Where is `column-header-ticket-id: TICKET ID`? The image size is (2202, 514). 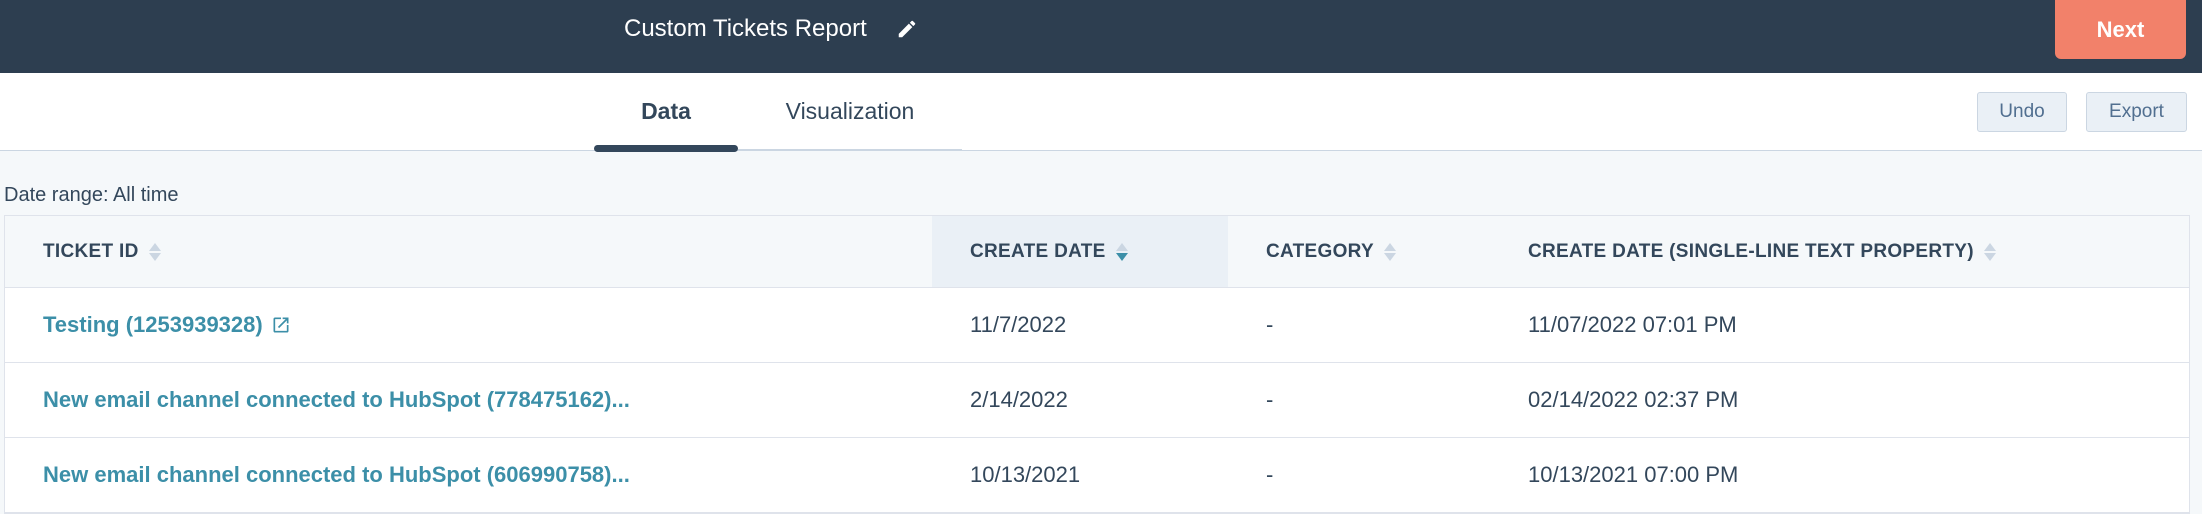
column-header-ticket-id: TICKET ID is located at coordinates (468, 251).